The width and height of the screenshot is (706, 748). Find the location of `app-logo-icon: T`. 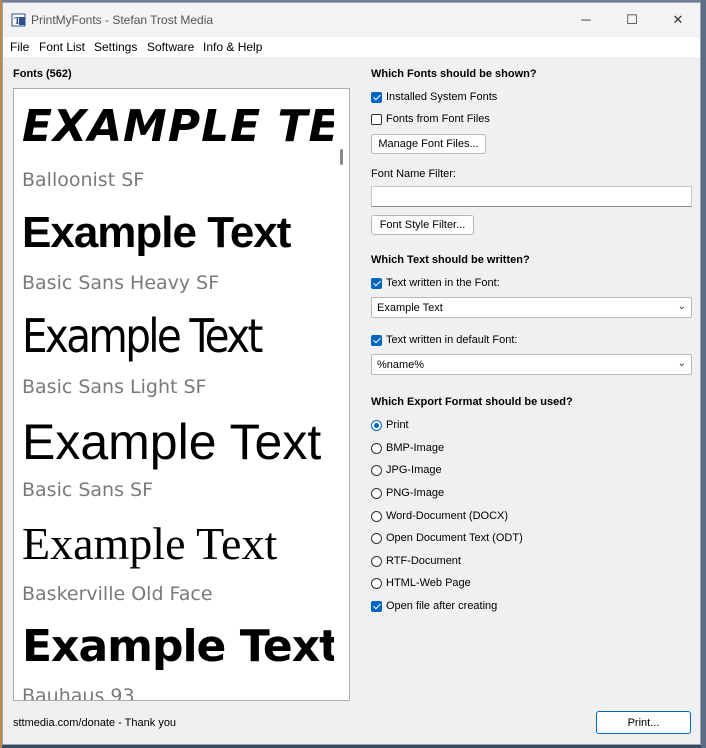

app-logo-icon: T is located at coordinates (18, 20).